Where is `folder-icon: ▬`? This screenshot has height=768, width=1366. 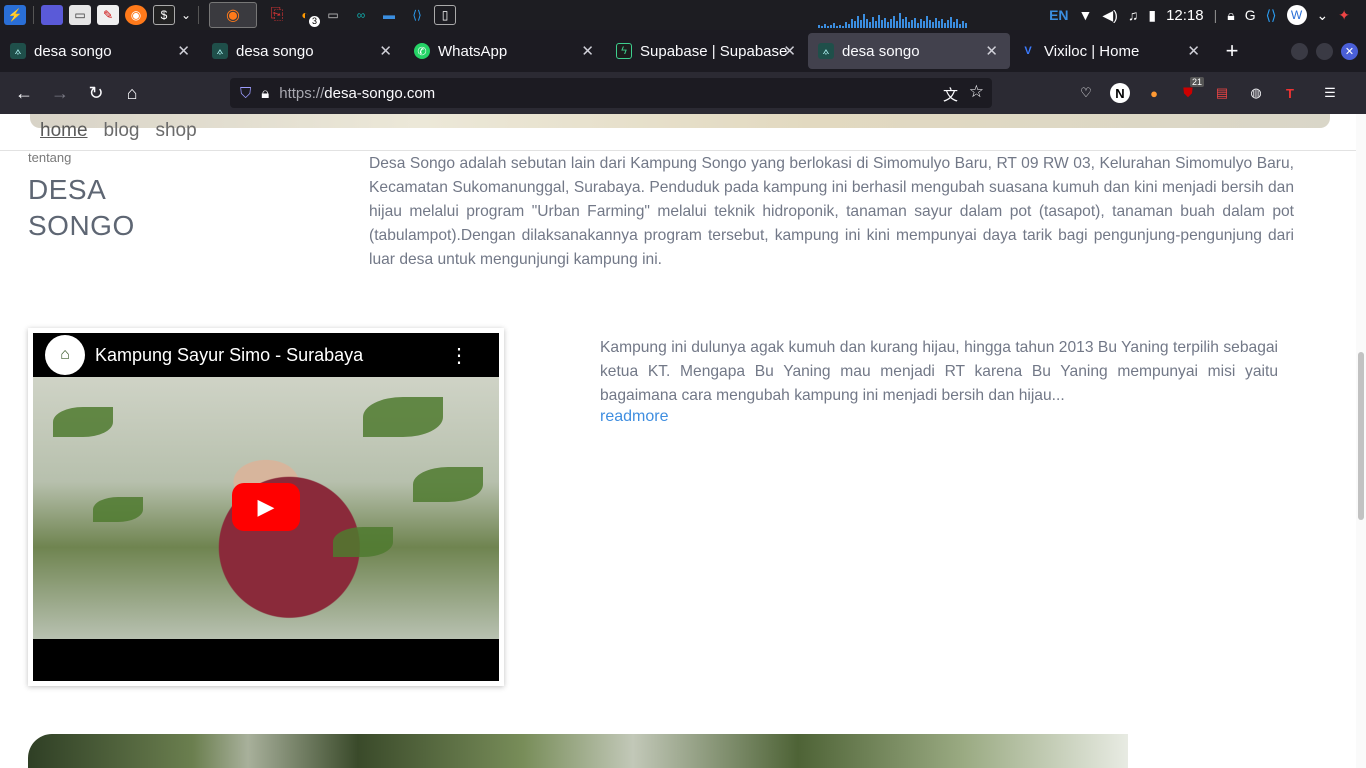 folder-icon: ▬ is located at coordinates (389, 15).